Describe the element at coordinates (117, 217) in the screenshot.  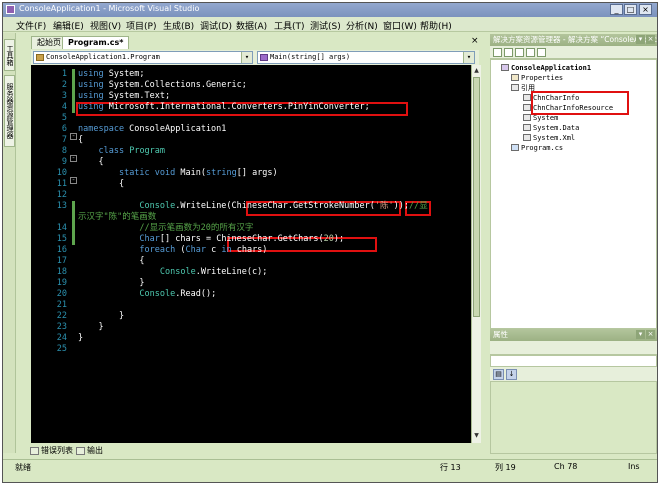
I see `code-text: 示汉字"陈"的笔画数` at that location.